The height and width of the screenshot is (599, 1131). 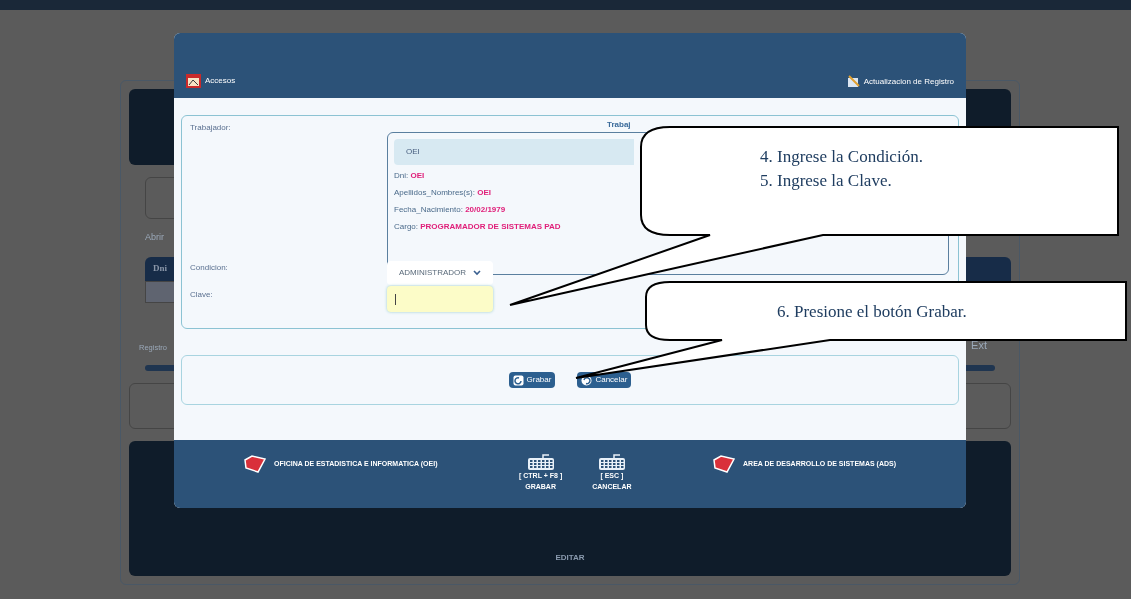 I want to click on chevron-down-icon, so click(x=477, y=273).